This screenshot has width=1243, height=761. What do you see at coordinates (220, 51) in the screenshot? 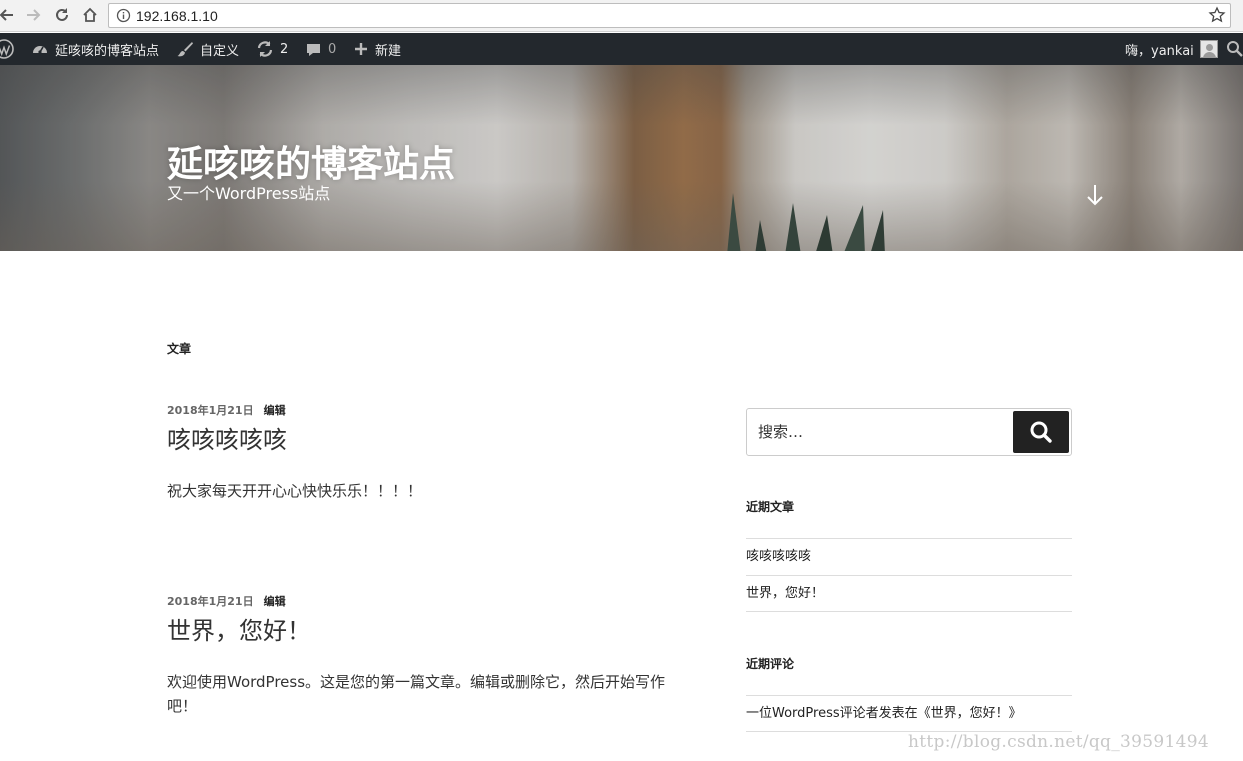
I see `customize-label: 自定义` at bounding box center [220, 51].